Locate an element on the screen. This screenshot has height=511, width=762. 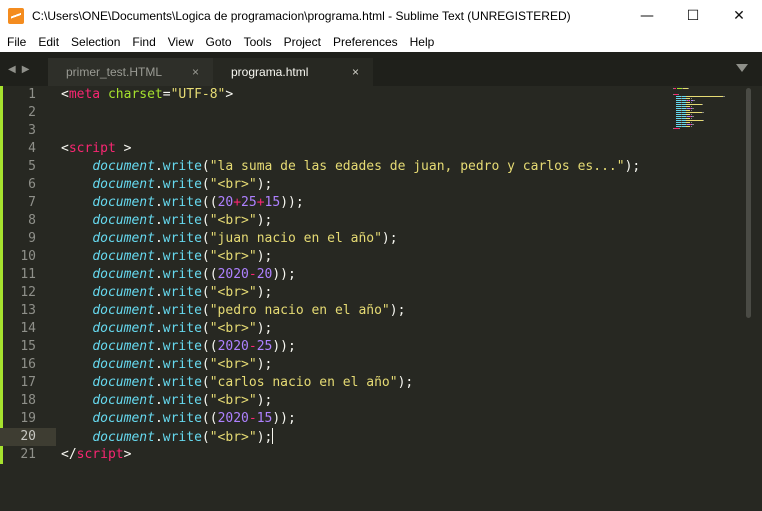
line-number: 3 is located at coordinates (32, 130).